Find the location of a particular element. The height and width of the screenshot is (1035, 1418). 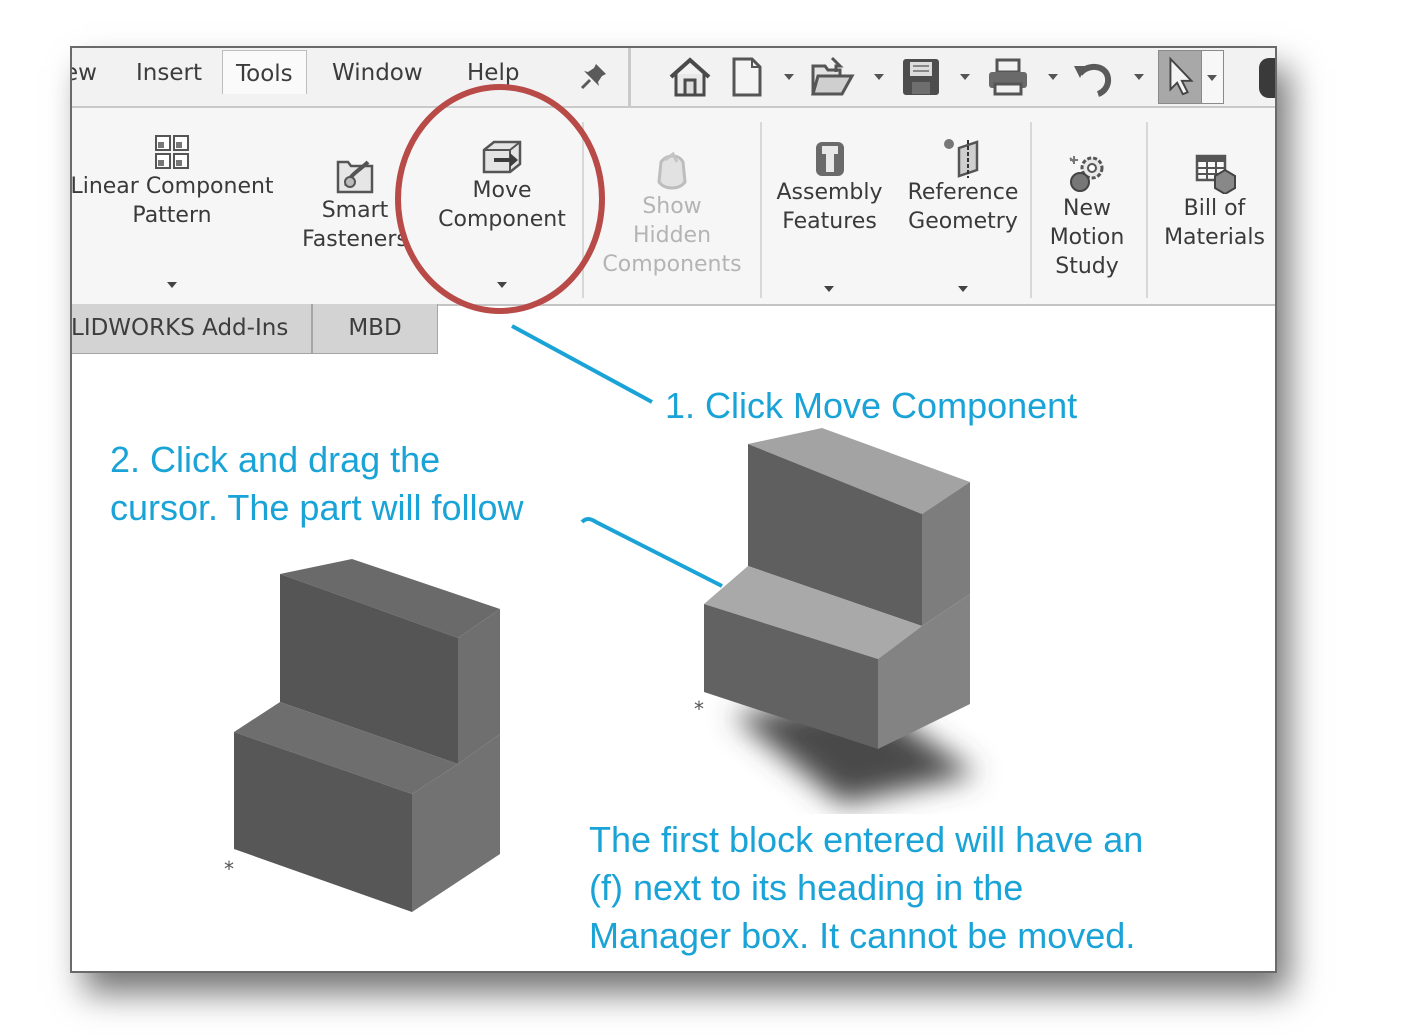

linear-component-pattern-button: Linear Component Pattern is located at coordinates (181, 210).